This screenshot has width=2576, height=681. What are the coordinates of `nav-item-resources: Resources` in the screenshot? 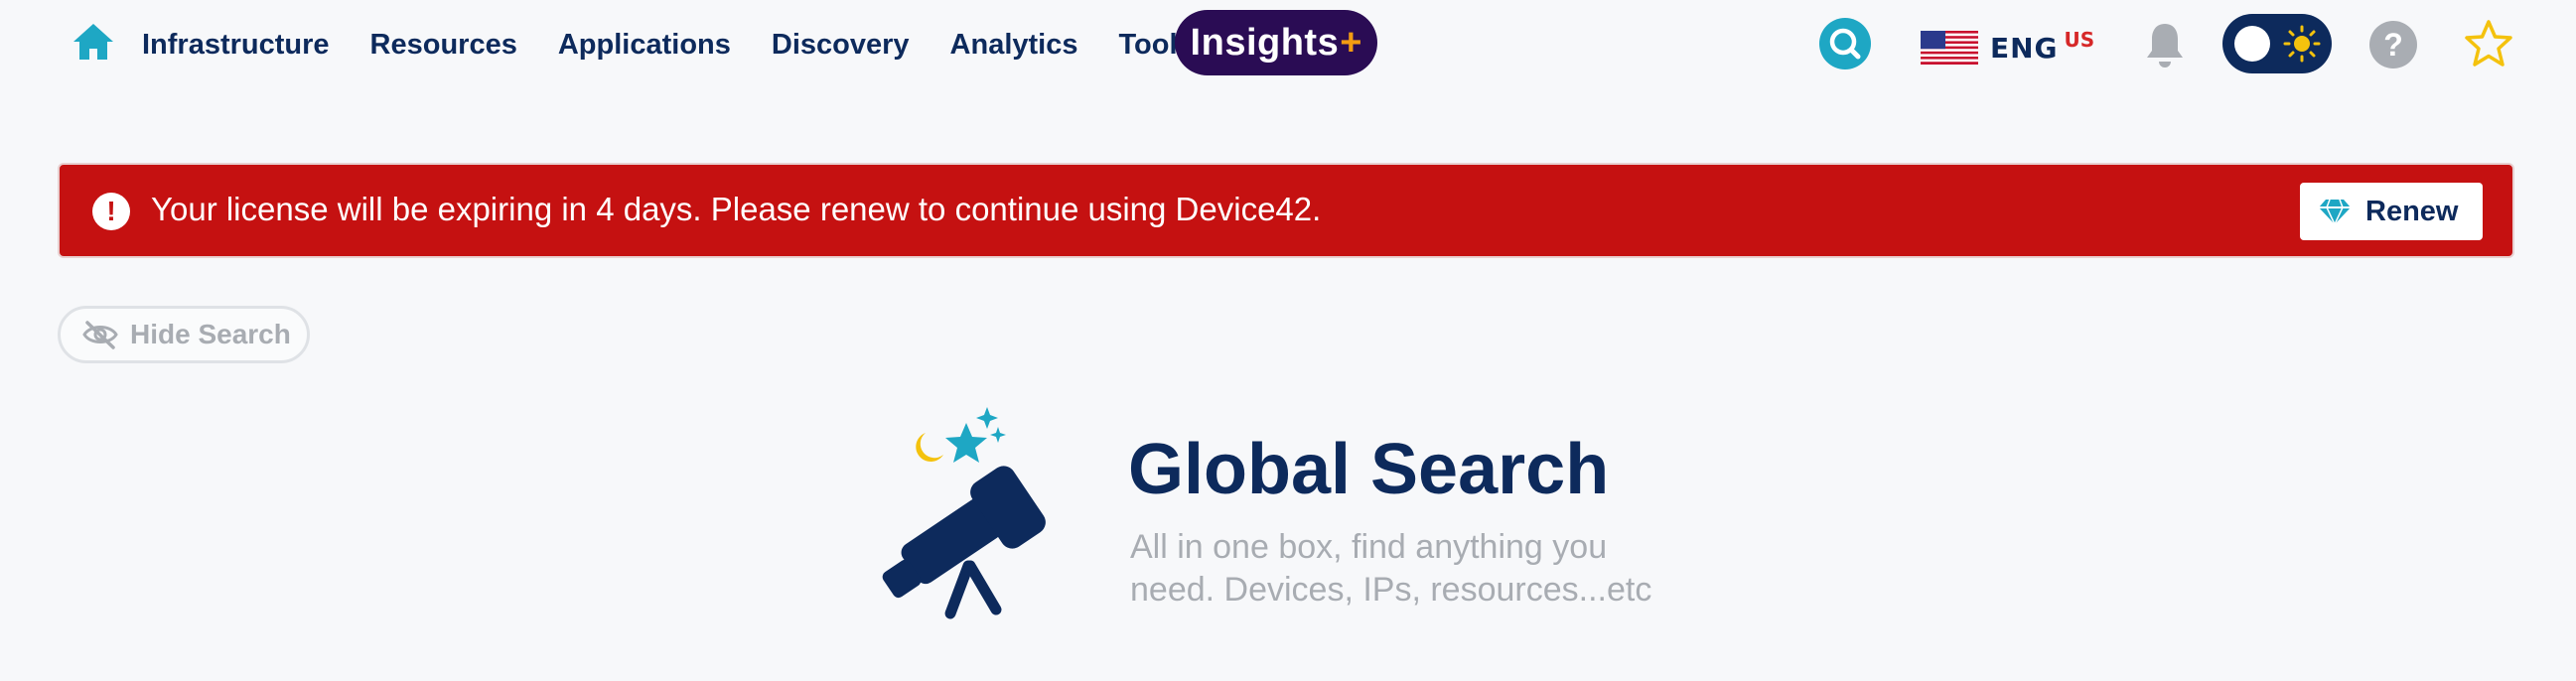 It's located at (444, 46).